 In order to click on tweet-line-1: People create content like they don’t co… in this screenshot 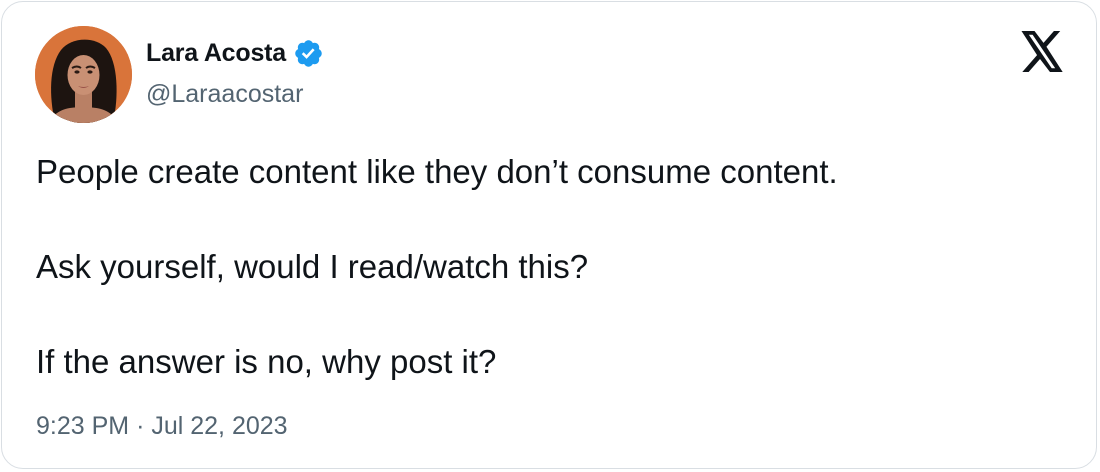, I will do `click(437, 171)`.